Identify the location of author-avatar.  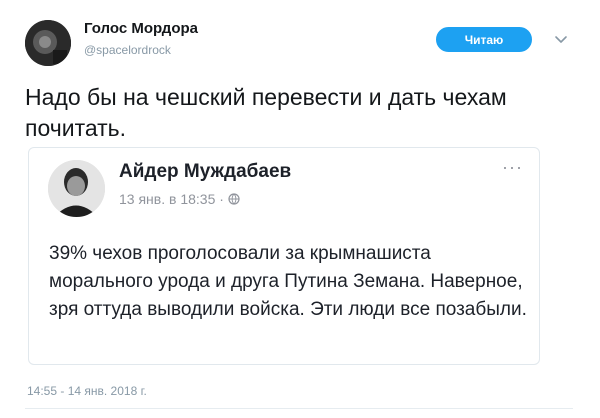
(48, 43).